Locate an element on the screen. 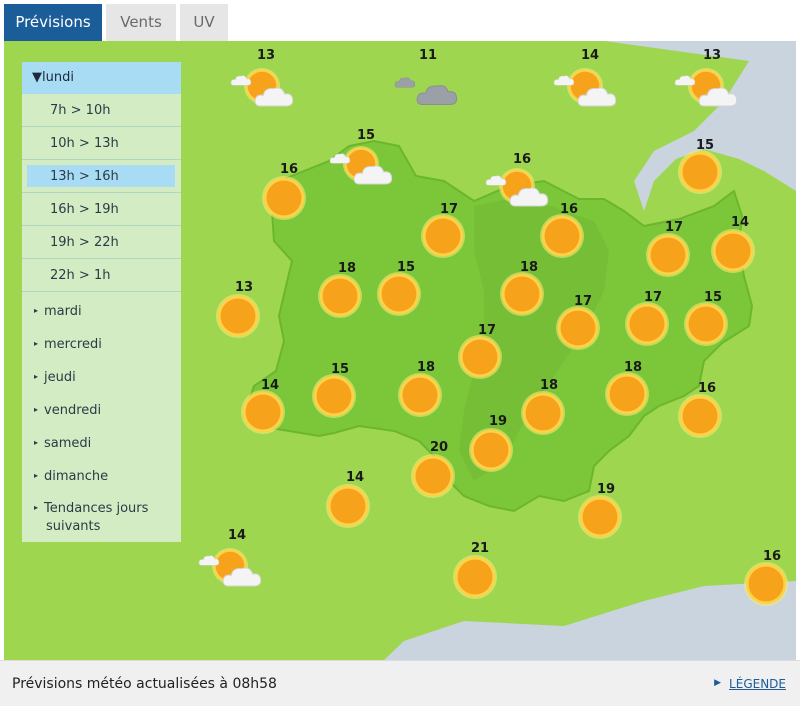 This screenshot has height=706, width=800. day-tendances: ▸ Tendances jours suivants is located at coordinates (101, 517).